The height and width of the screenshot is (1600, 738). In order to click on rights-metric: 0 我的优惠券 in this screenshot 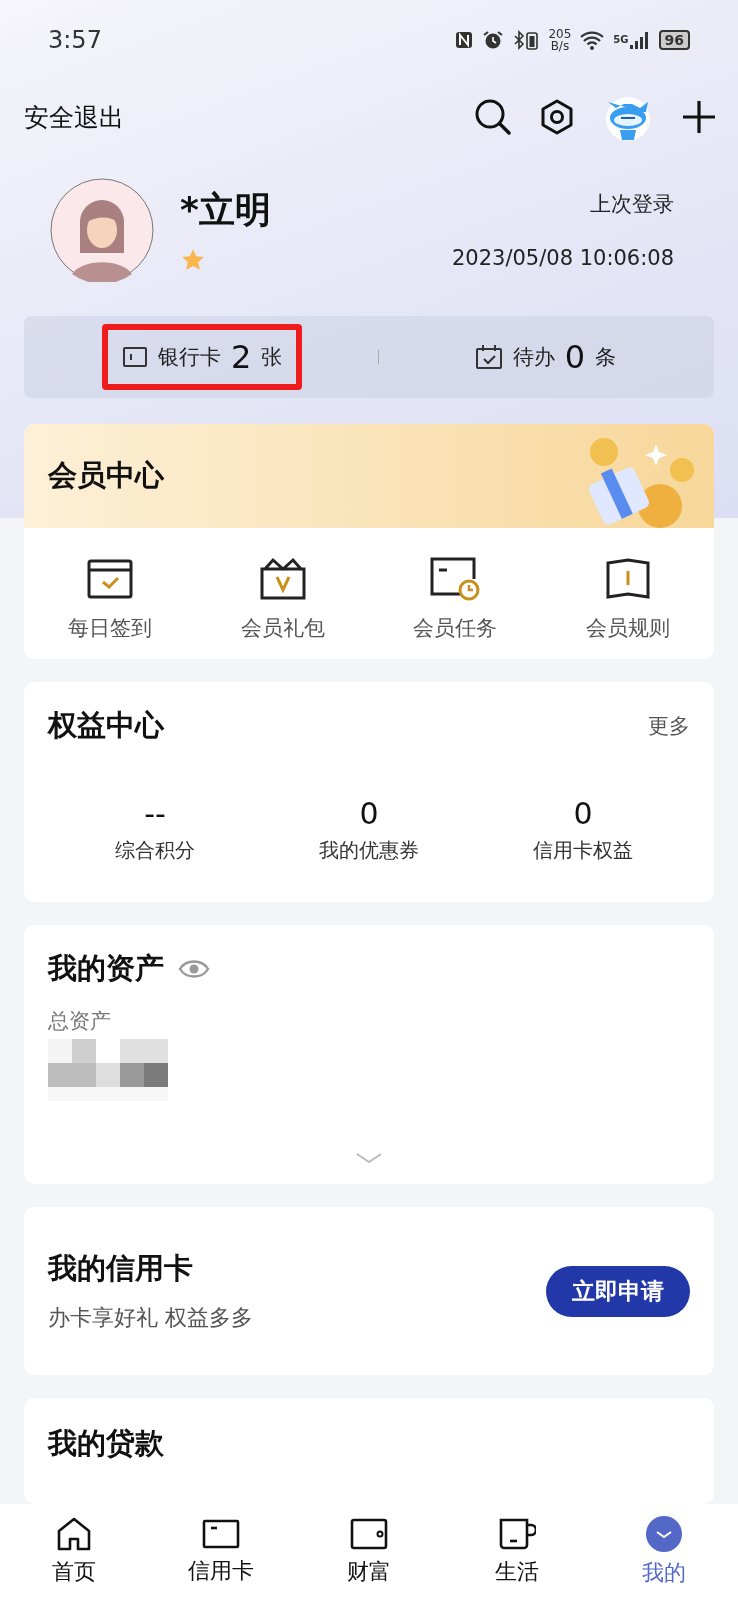, I will do `click(369, 829)`.